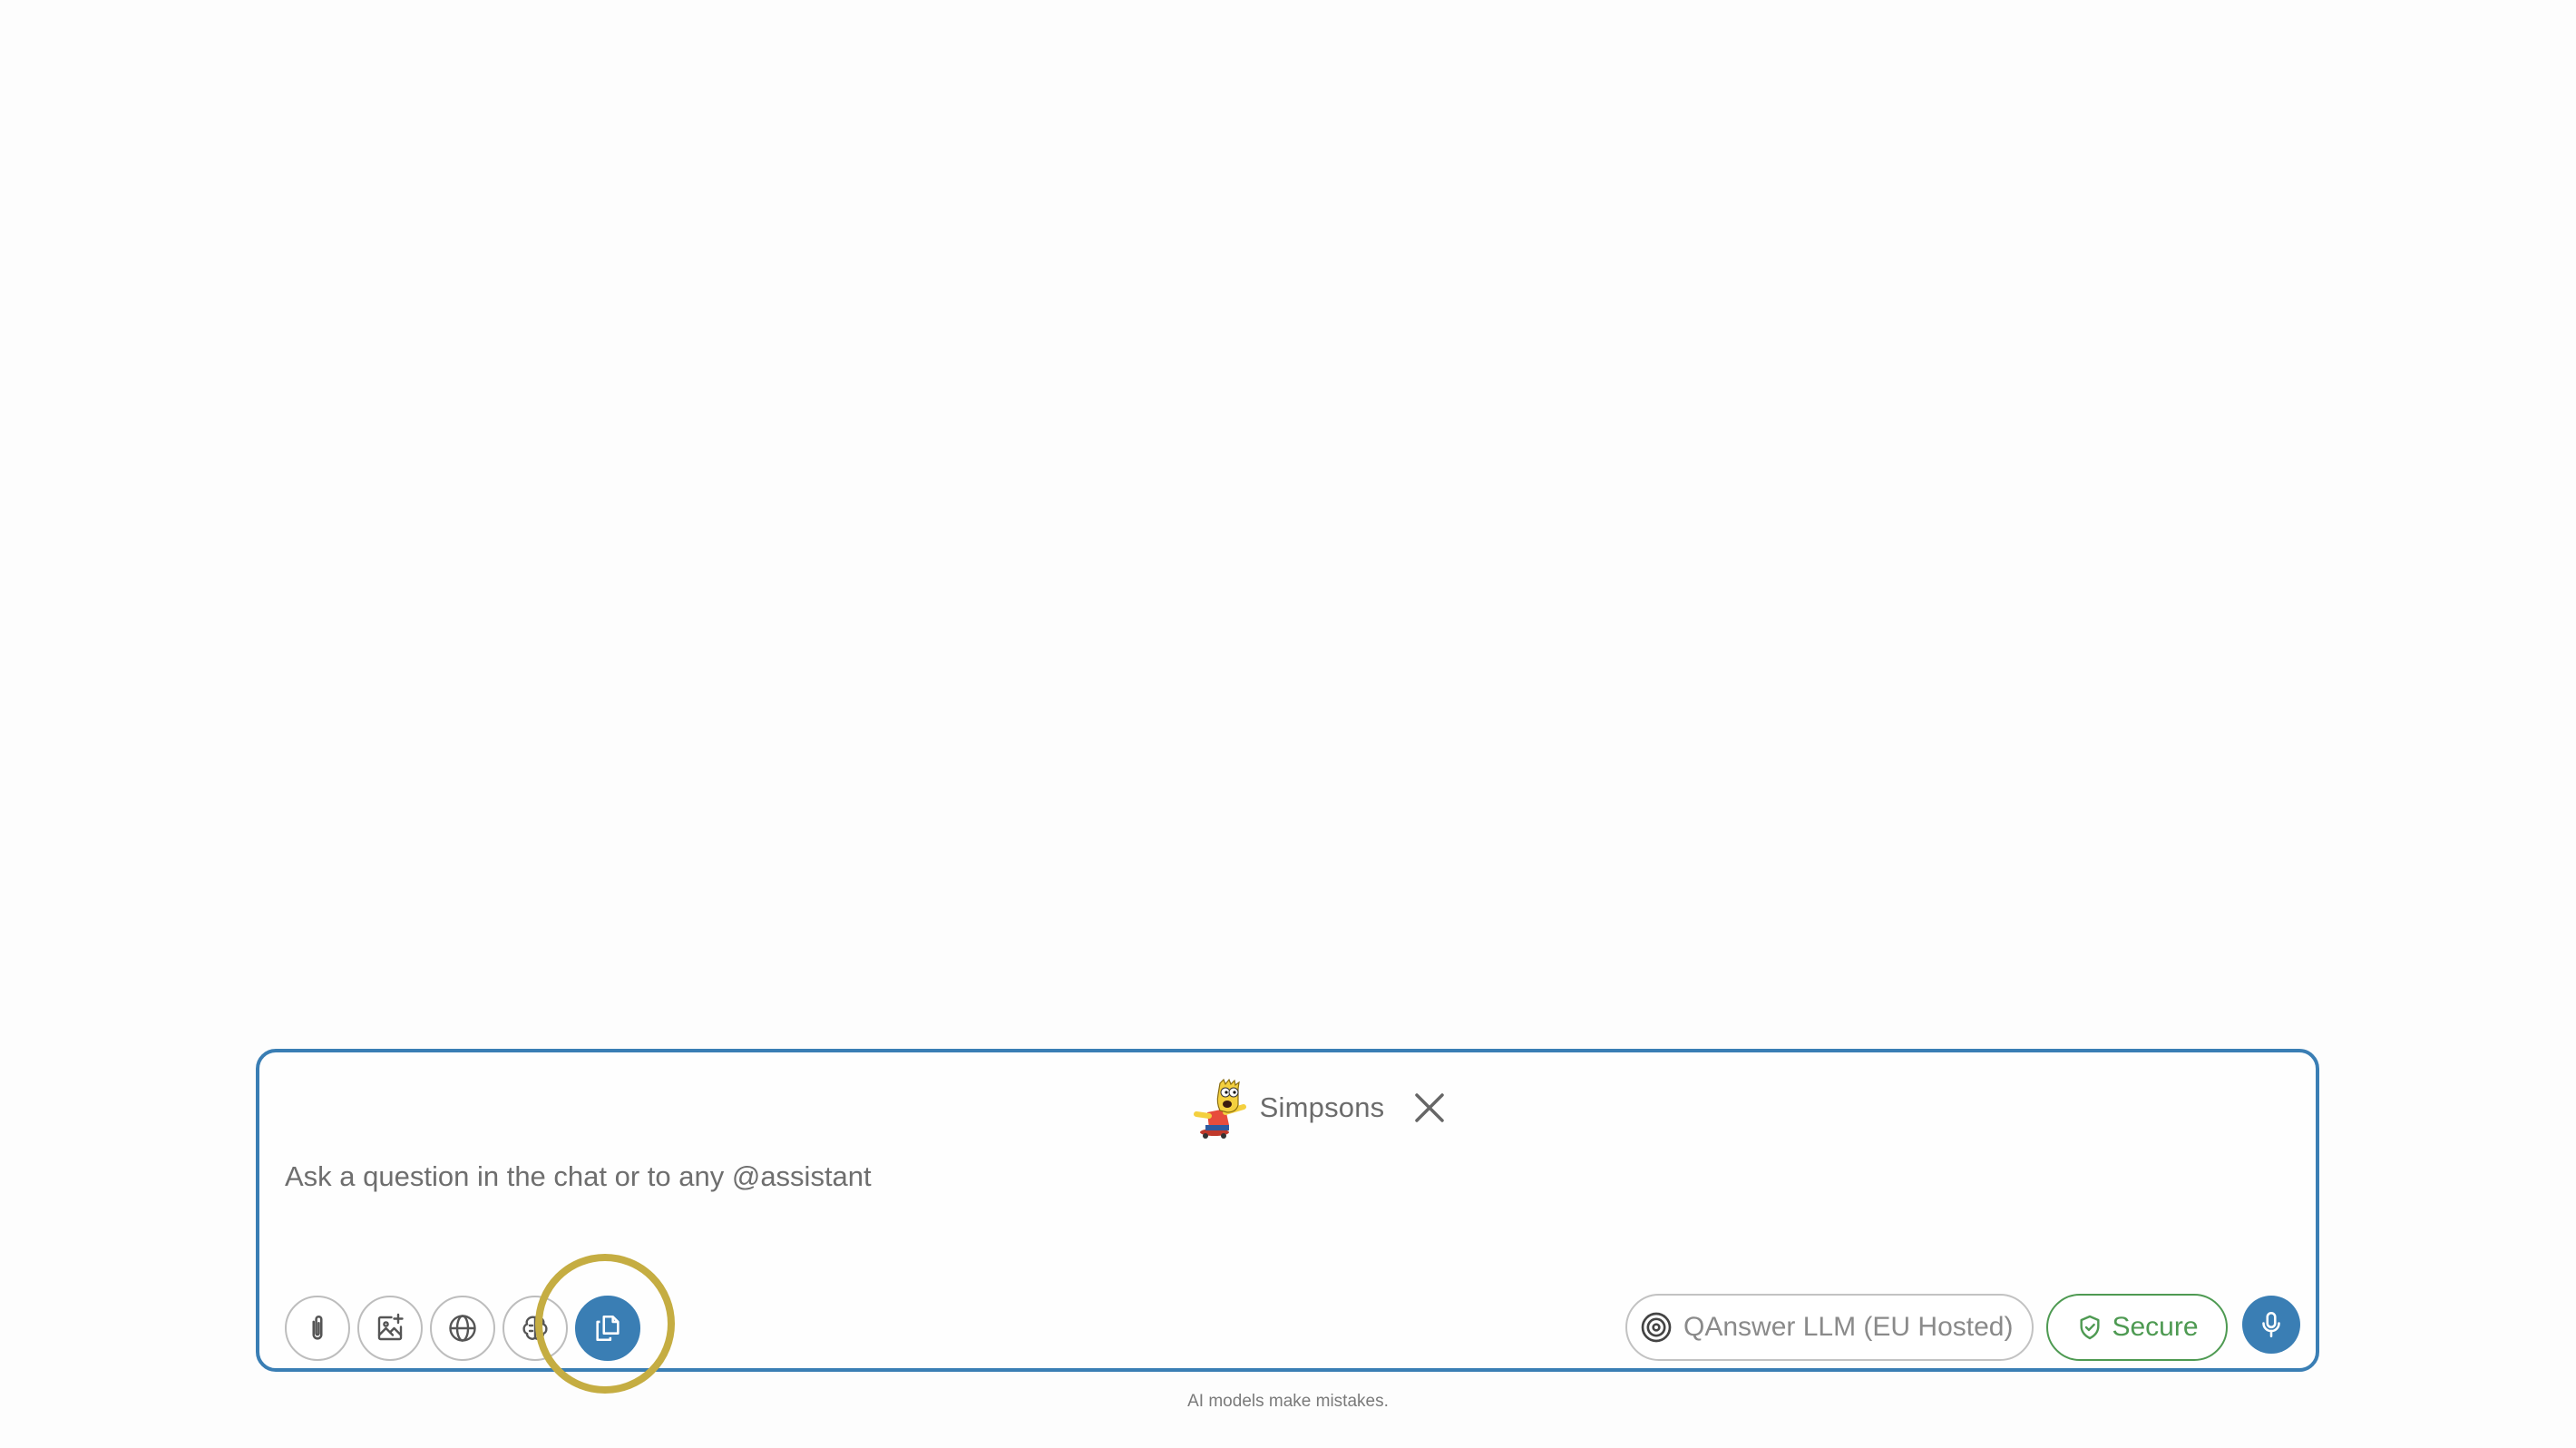  I want to click on globe-icon, so click(462, 1328).